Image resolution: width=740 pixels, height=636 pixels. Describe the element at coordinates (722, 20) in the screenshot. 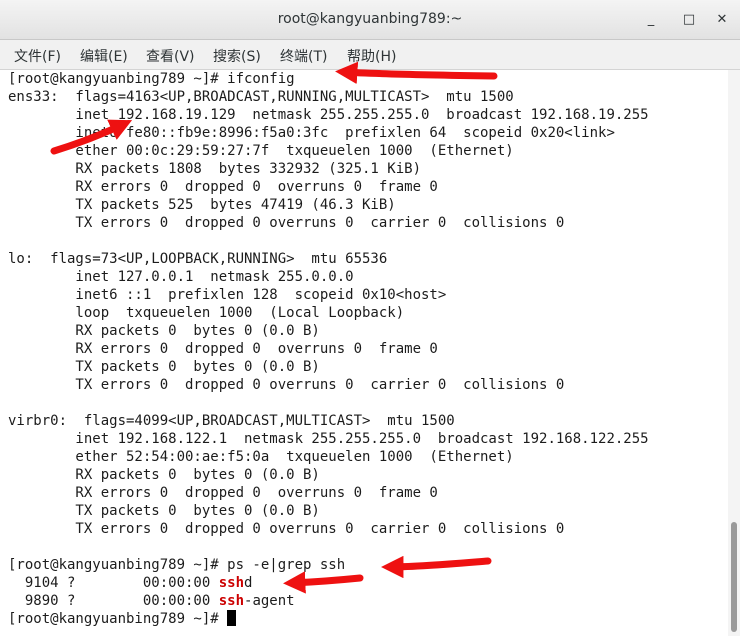

I see `close-icon: ✕` at that location.